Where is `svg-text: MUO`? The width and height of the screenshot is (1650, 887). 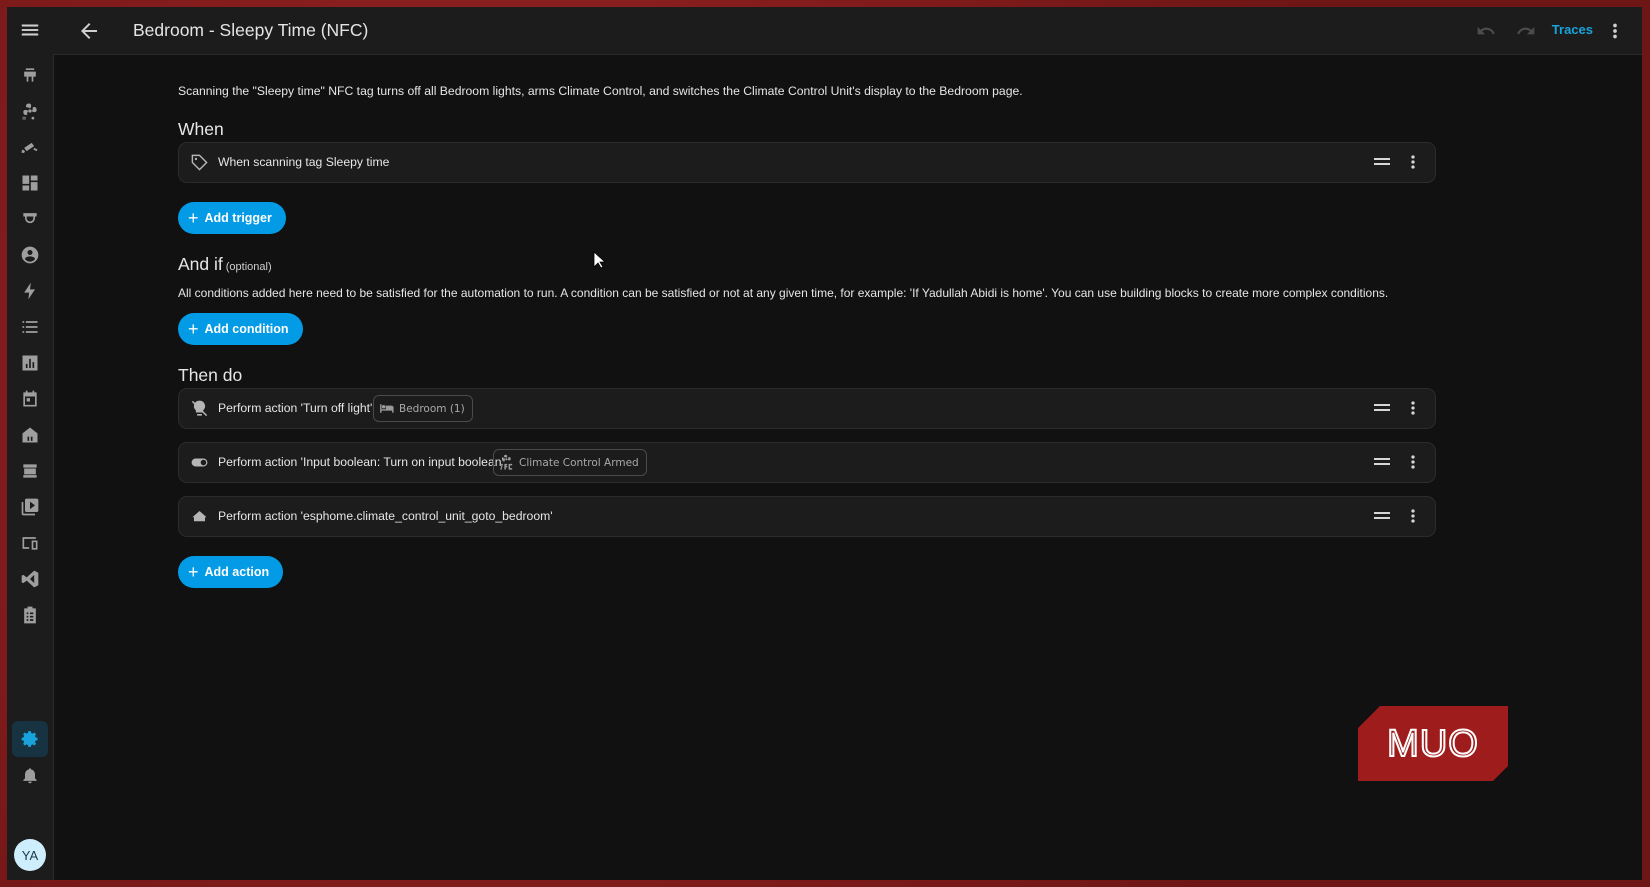
svg-text: MUO is located at coordinates (1433, 744).